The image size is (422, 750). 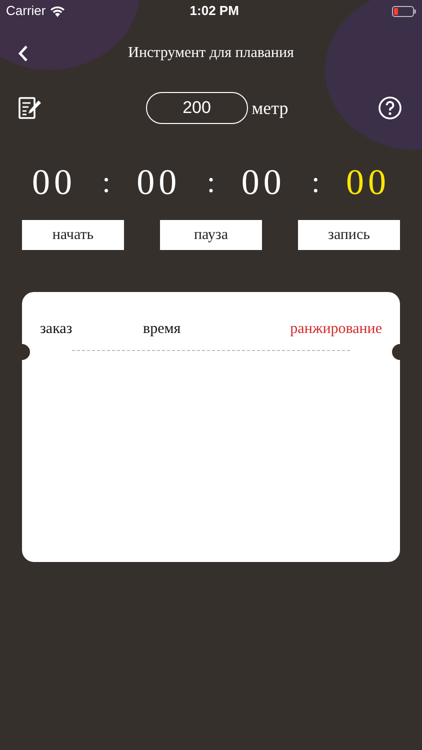 What do you see at coordinates (57, 329) in the screenshot?
I see `column-header: заказ` at bounding box center [57, 329].